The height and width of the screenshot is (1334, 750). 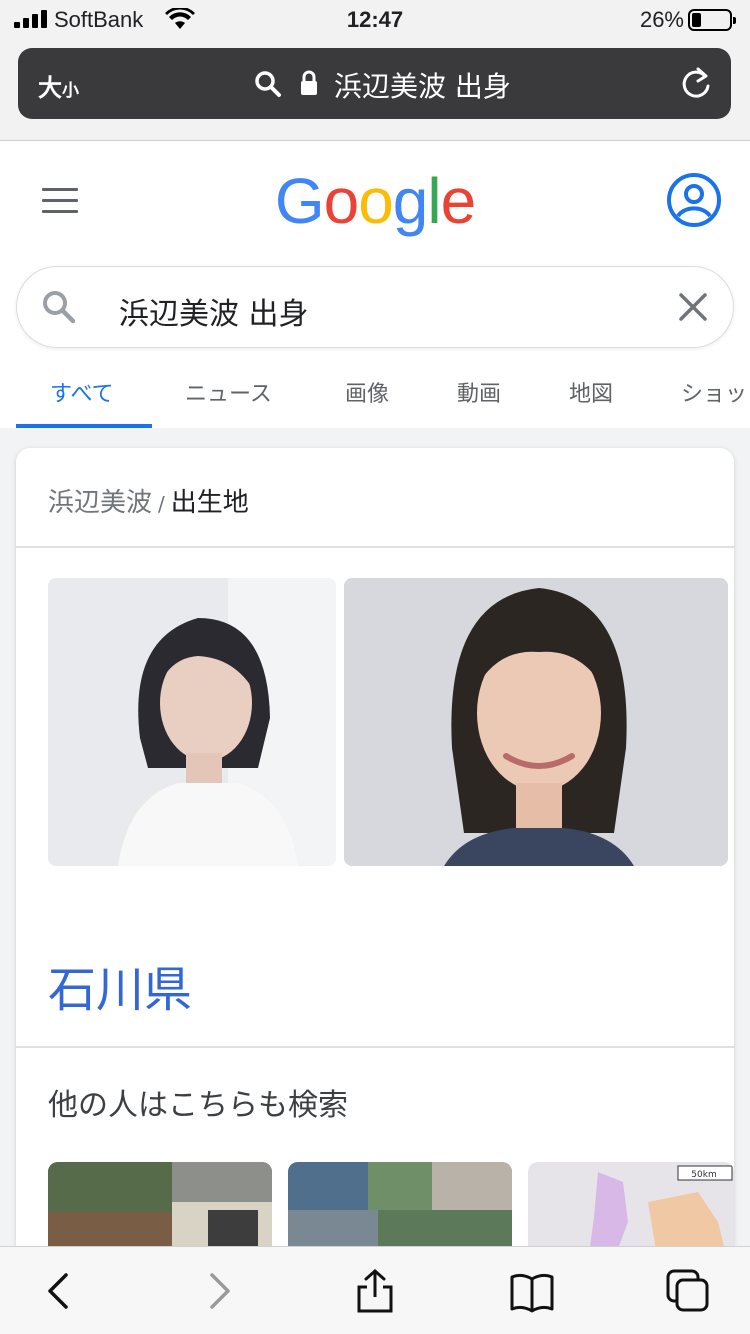 I want to click on search-box: 浜辺美波 出身, so click(x=375, y=307).